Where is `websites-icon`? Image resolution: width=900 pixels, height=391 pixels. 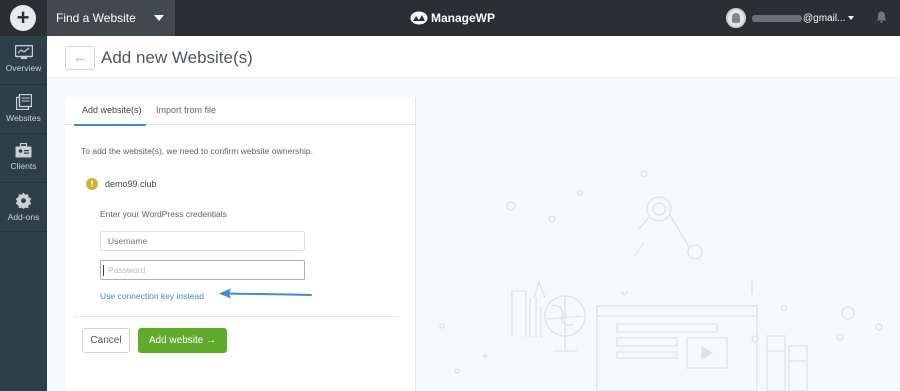
websites-icon is located at coordinates (23, 102).